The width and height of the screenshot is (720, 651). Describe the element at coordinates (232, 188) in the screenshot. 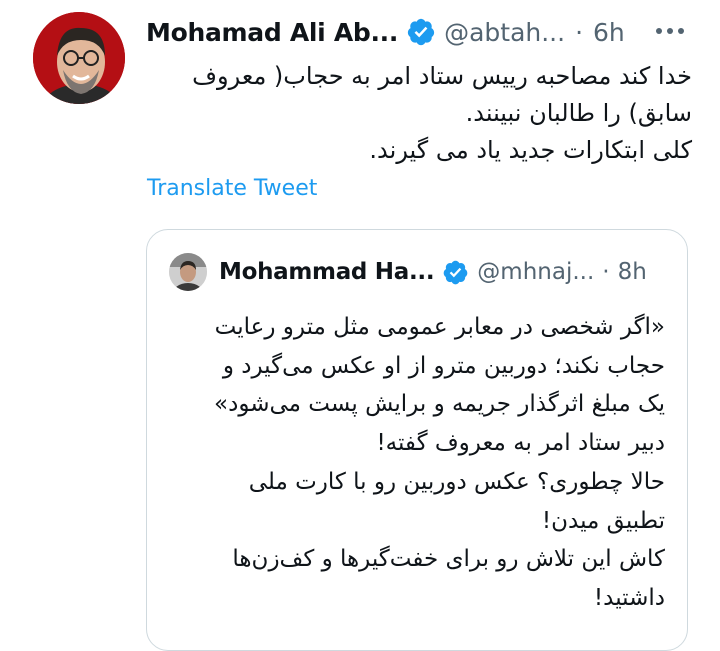

I see `translate-tweet-link: Translate Tweet` at that location.